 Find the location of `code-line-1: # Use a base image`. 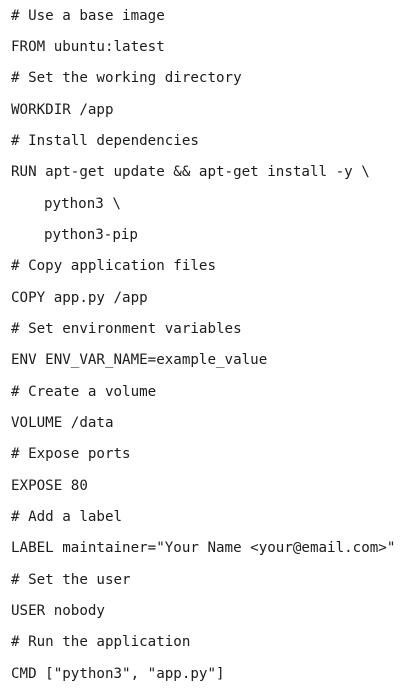

code-line-1: # Use a base image is located at coordinates (88, 16).